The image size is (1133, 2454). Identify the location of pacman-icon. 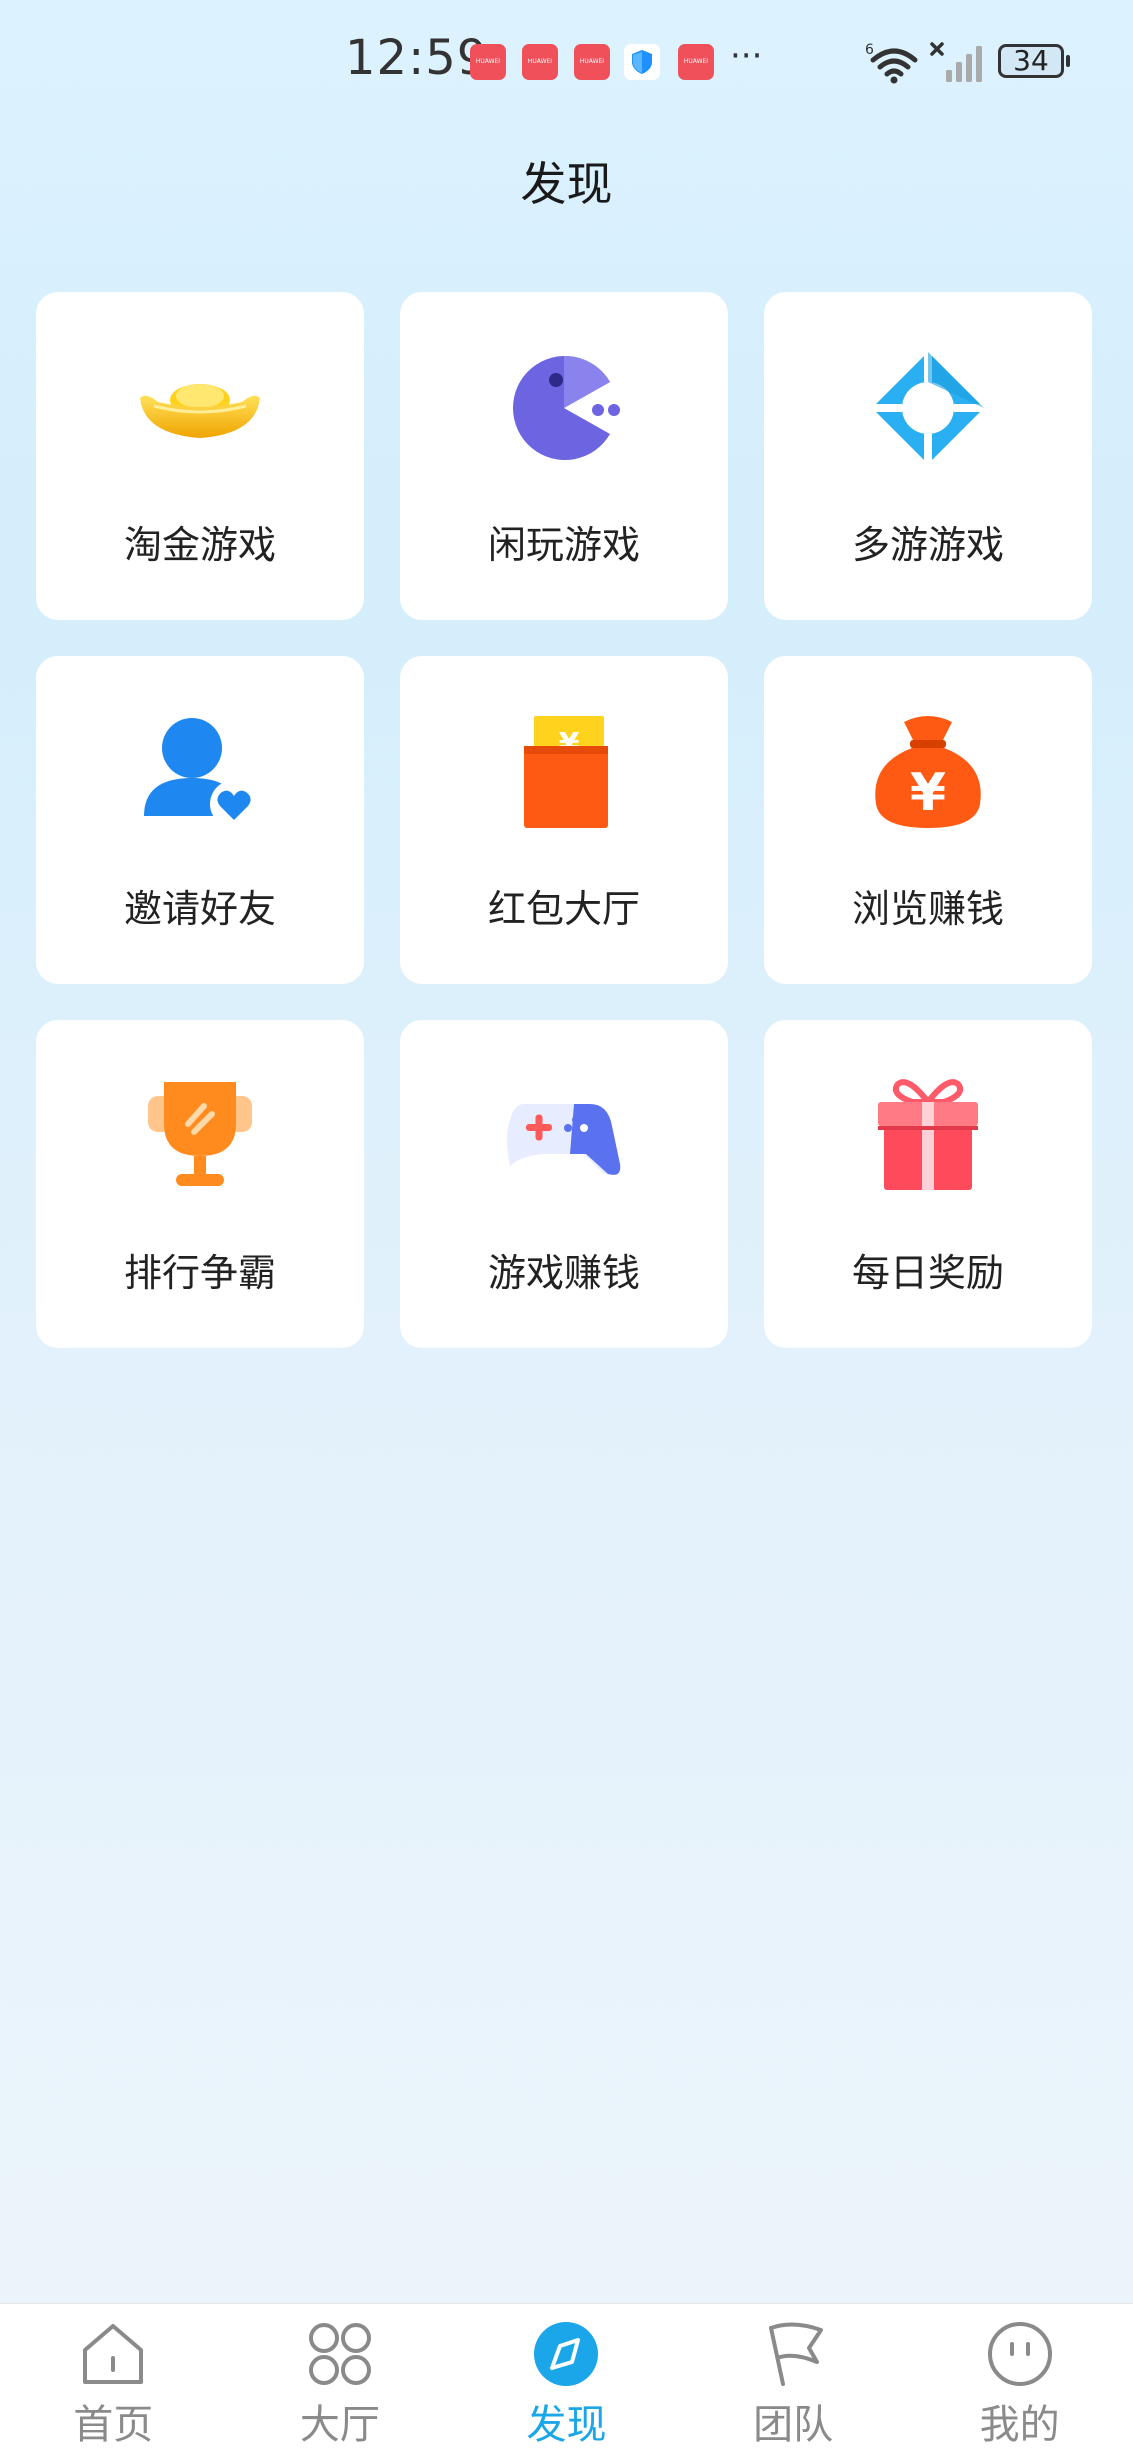
(566, 407).